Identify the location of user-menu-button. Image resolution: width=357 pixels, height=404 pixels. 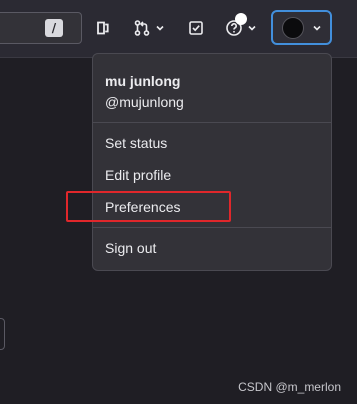
(301, 27).